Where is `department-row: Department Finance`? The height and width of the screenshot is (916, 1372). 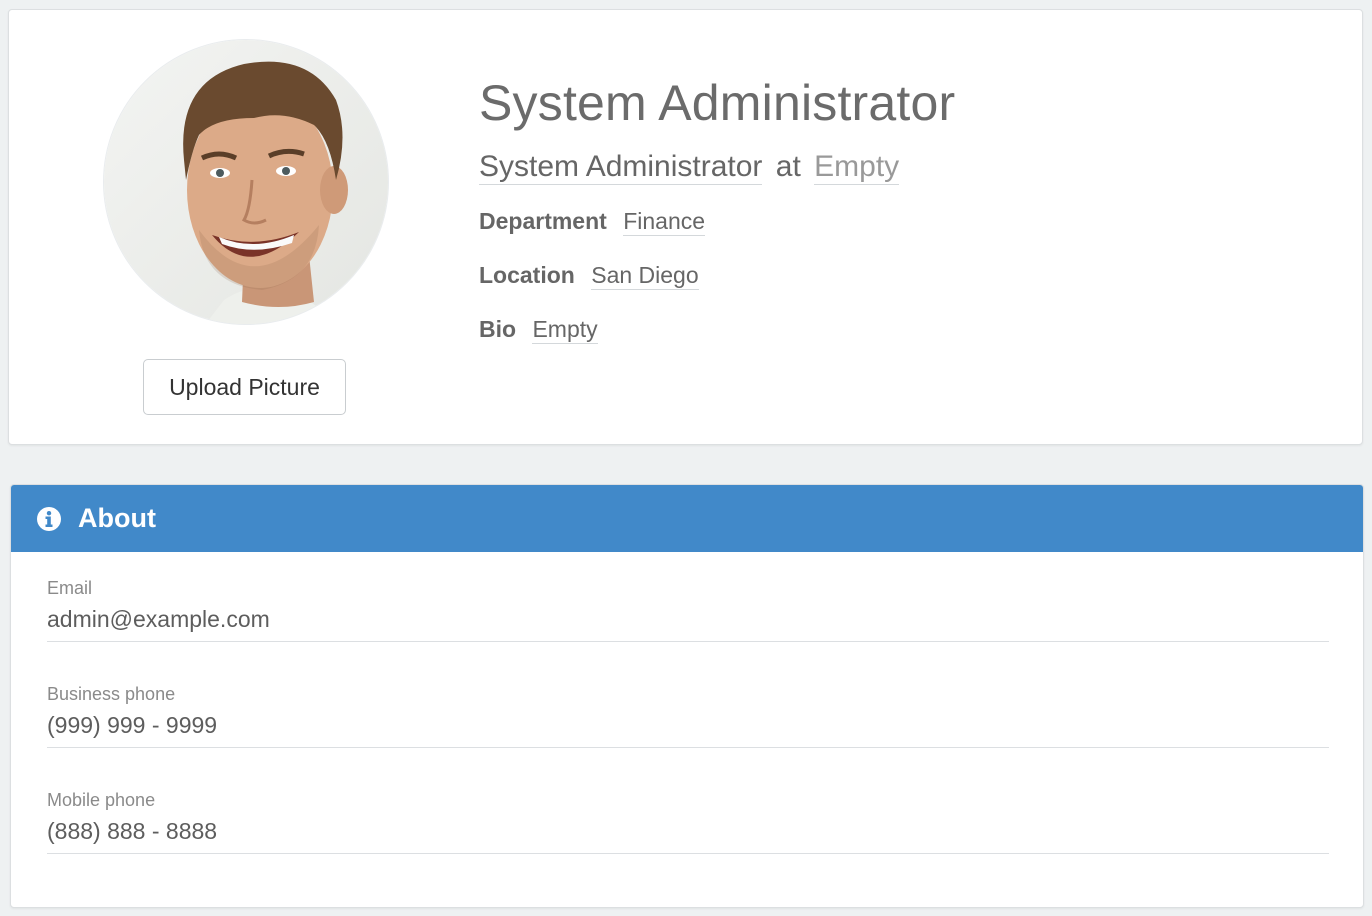 department-row: Department Finance is located at coordinates (592, 222).